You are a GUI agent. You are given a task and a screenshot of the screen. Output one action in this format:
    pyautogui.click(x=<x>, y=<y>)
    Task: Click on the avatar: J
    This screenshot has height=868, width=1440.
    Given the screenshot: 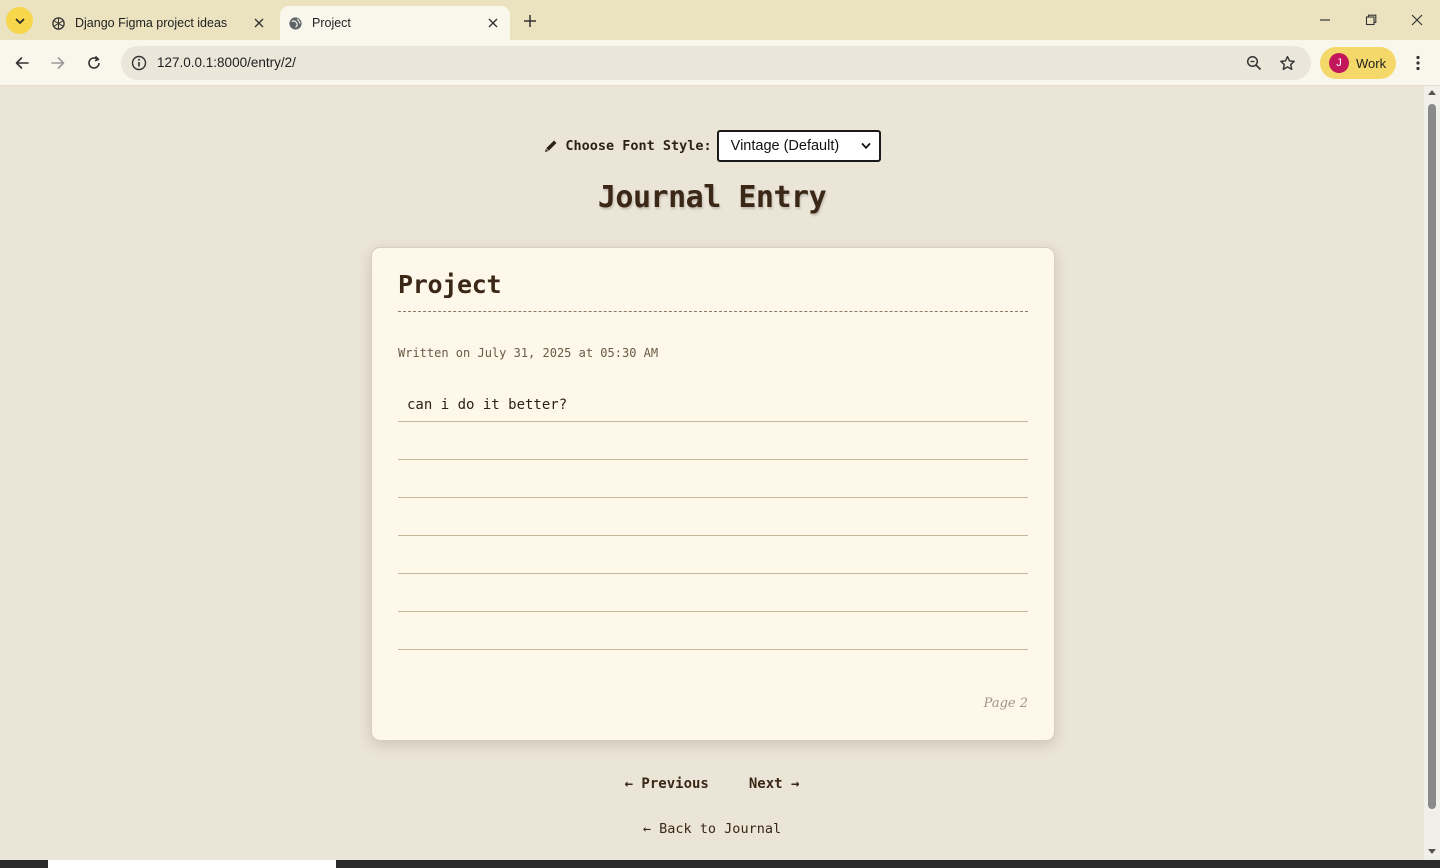 What is the action you would take?
    pyautogui.click(x=1339, y=63)
    